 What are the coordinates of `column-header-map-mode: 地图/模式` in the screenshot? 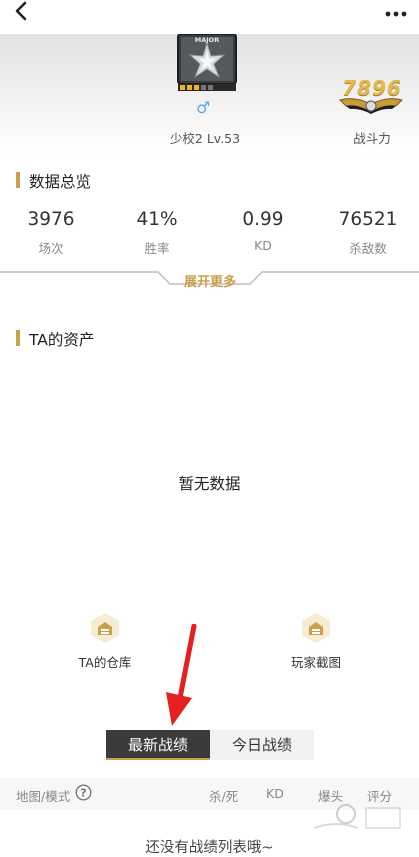 It's located at (43, 796).